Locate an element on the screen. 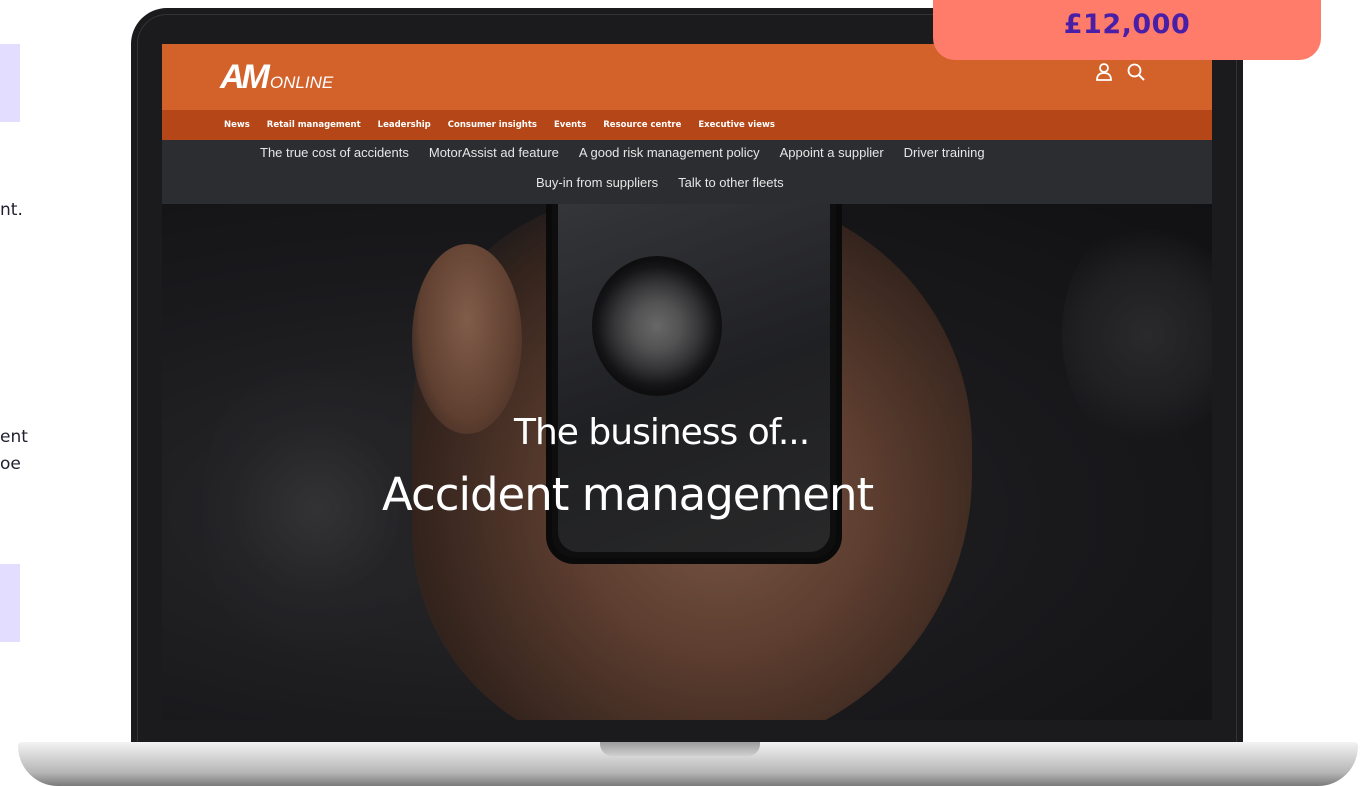  laptop-notch is located at coordinates (680, 749).